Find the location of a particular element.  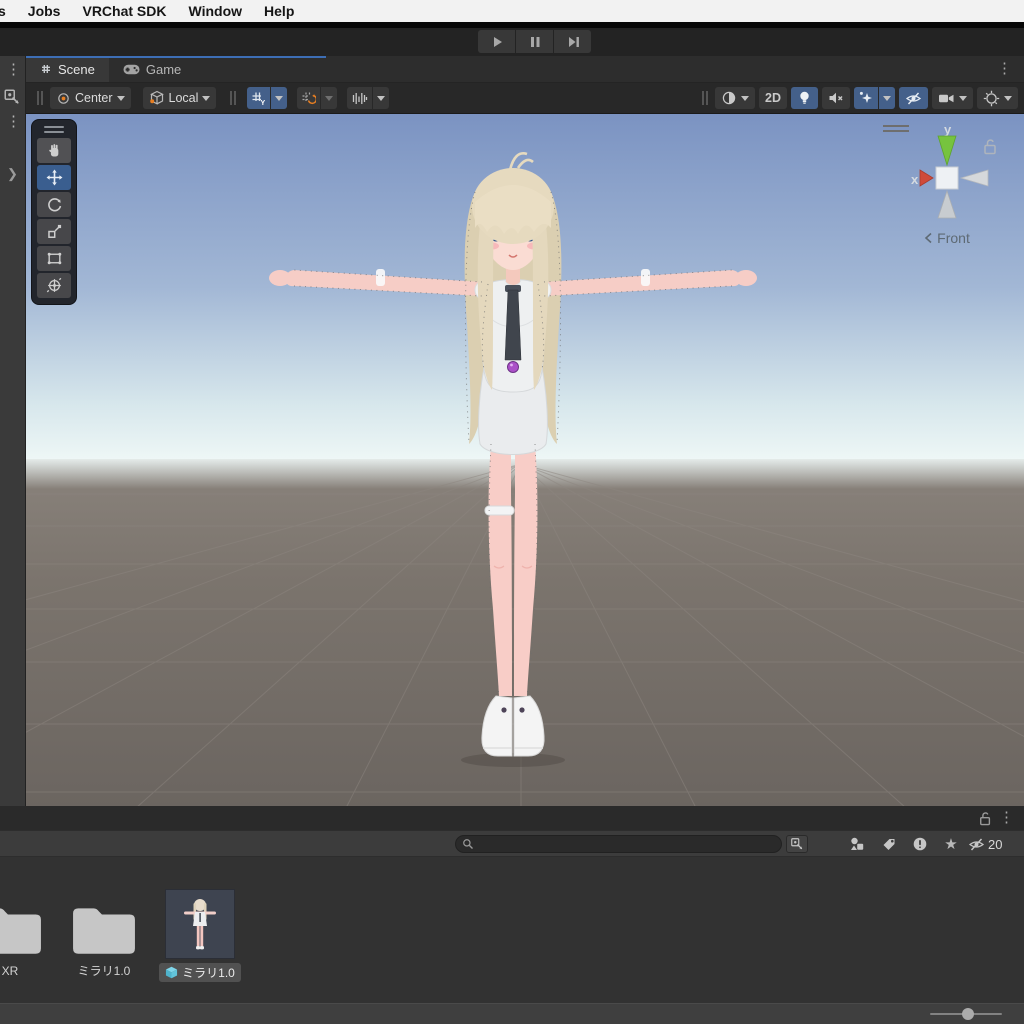

filter-type-icon is located at coordinates (857, 843).